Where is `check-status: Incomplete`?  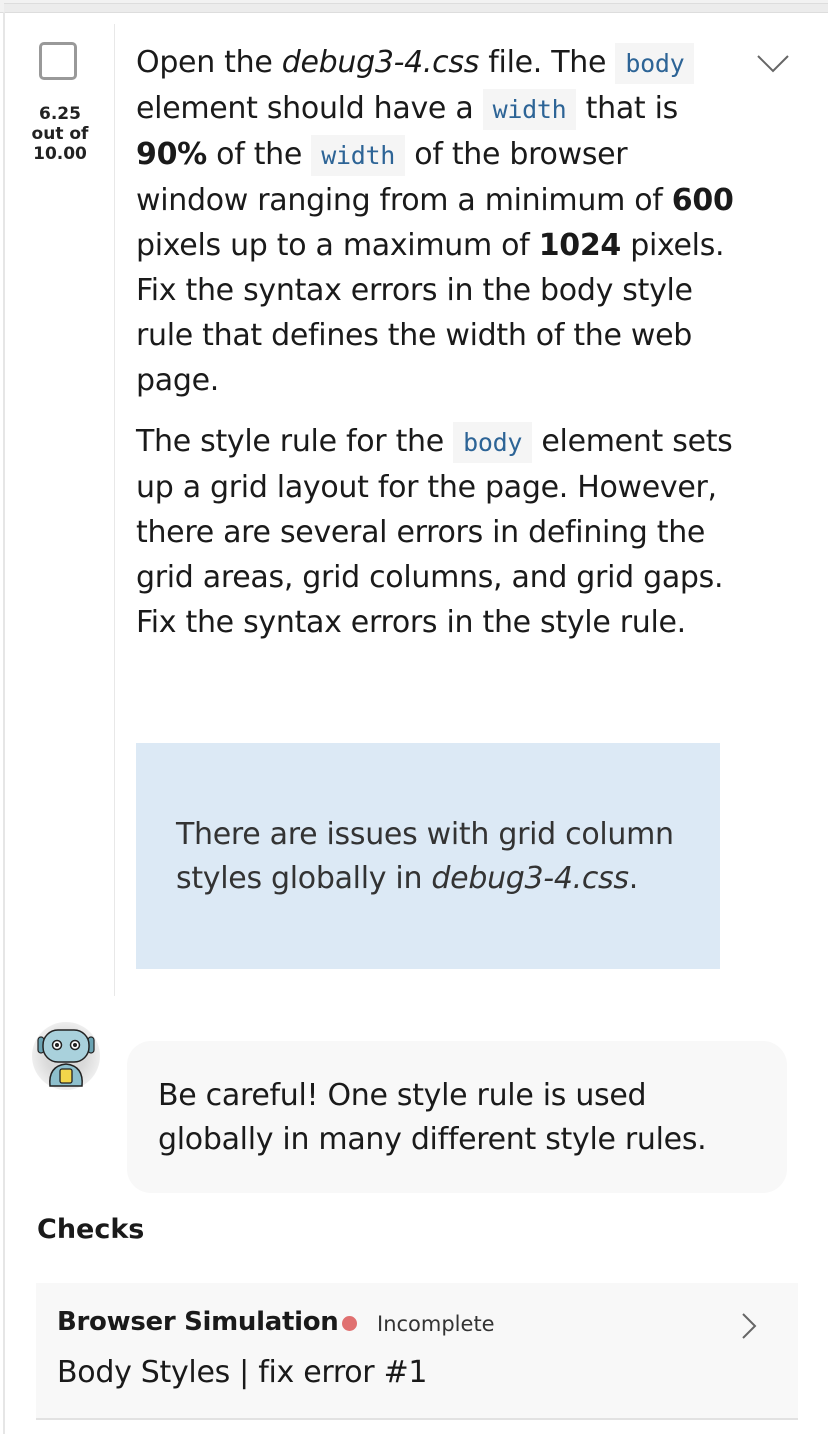 check-status: Incomplete is located at coordinates (436, 1324).